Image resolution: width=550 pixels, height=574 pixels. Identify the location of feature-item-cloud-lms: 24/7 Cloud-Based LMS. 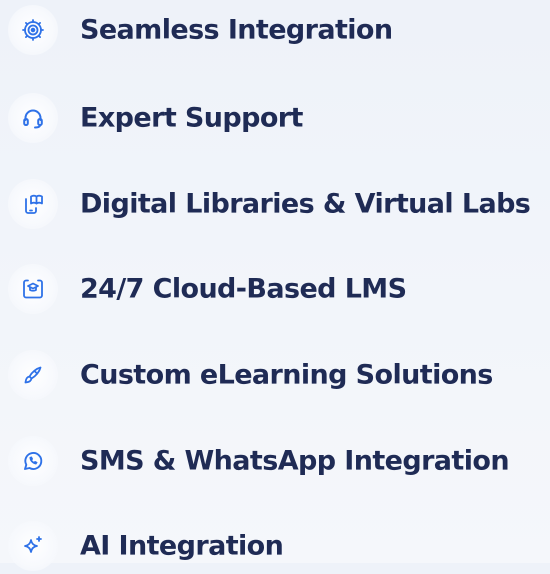
(275, 289).